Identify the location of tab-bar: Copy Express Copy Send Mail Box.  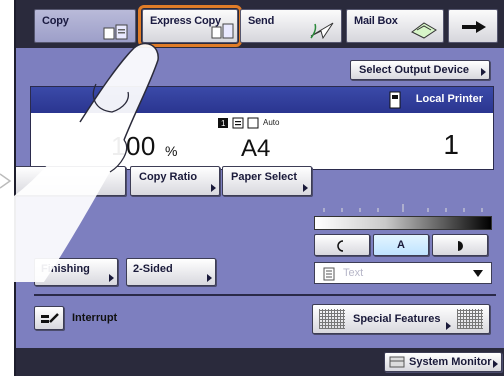
(260, 24).